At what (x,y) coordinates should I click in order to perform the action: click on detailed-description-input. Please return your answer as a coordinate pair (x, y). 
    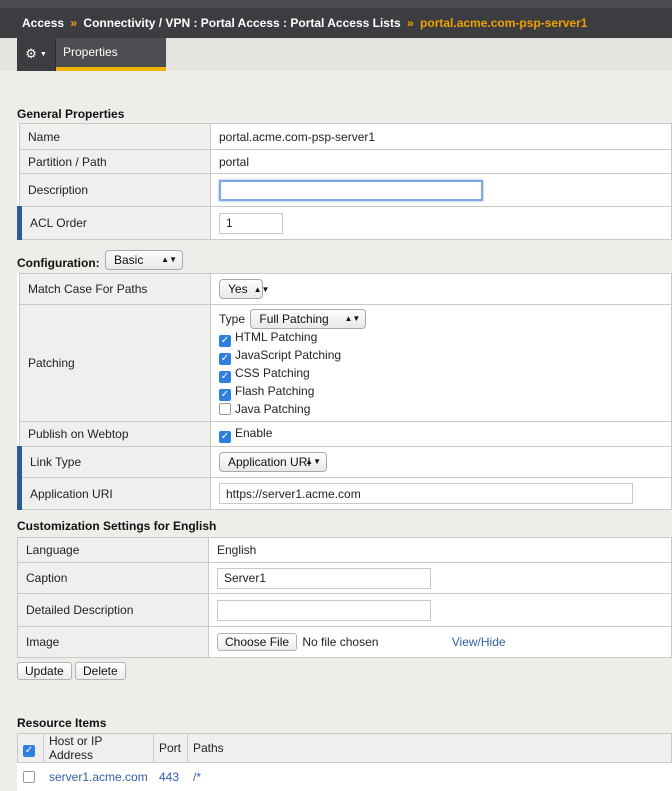
    Looking at the image, I should click on (324, 610).